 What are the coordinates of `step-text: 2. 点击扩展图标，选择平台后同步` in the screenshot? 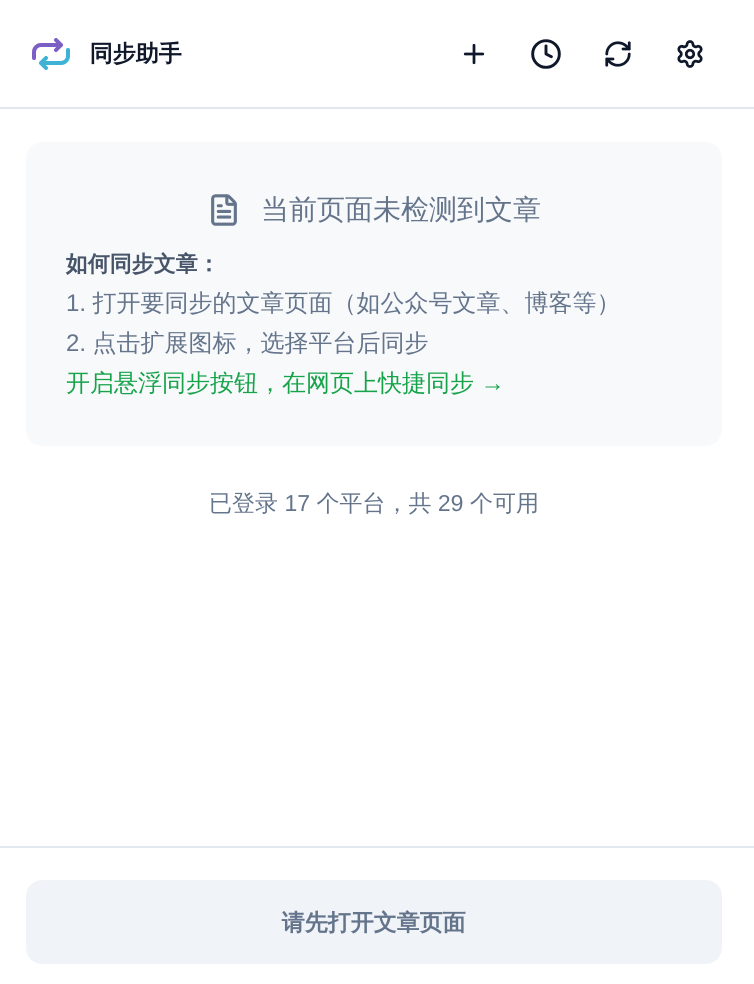 It's located at (248, 344).